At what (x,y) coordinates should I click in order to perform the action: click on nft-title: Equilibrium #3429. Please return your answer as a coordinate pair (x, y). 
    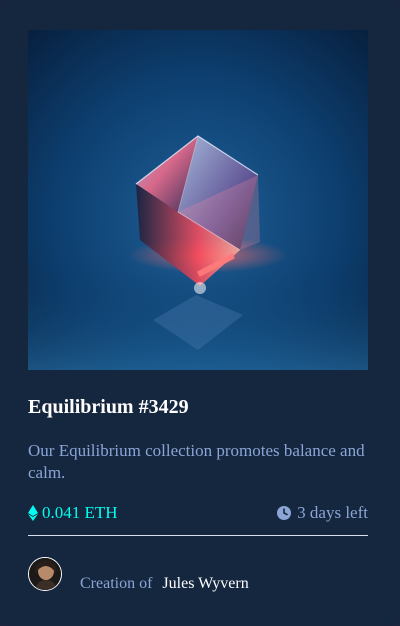
    Looking at the image, I should click on (108, 407).